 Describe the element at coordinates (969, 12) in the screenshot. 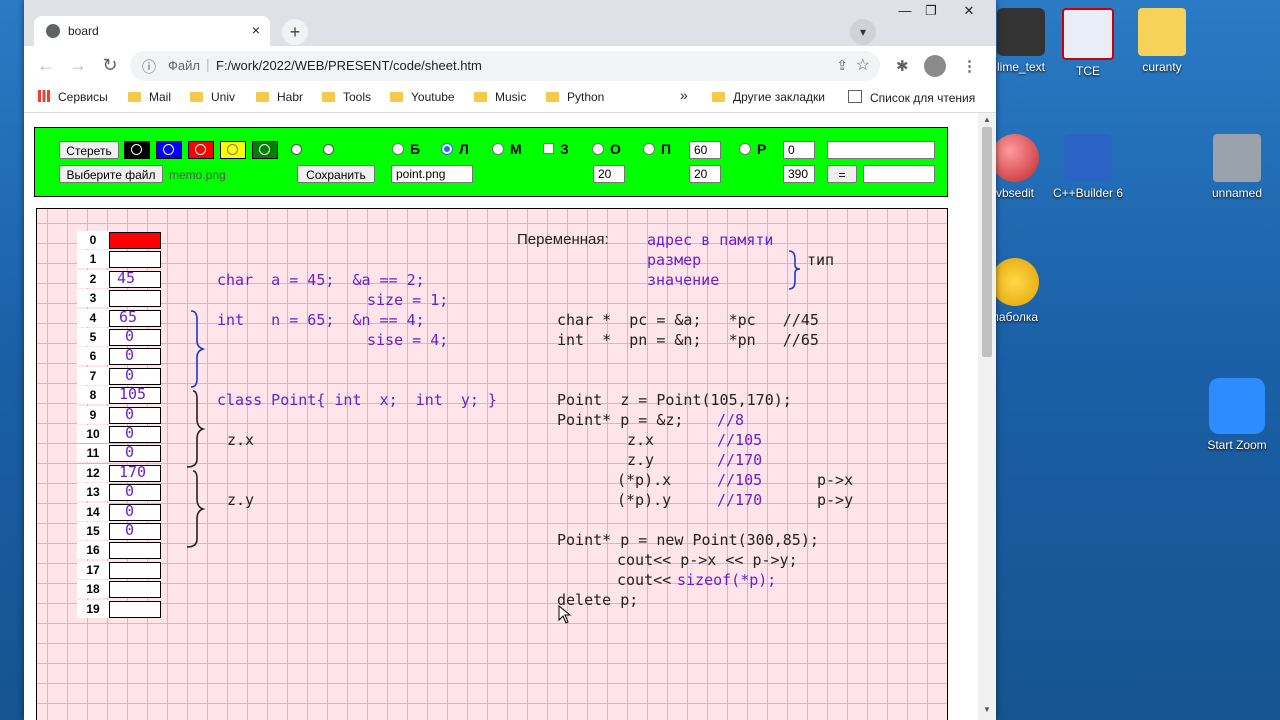

I see `close-window-button: ✕` at that location.